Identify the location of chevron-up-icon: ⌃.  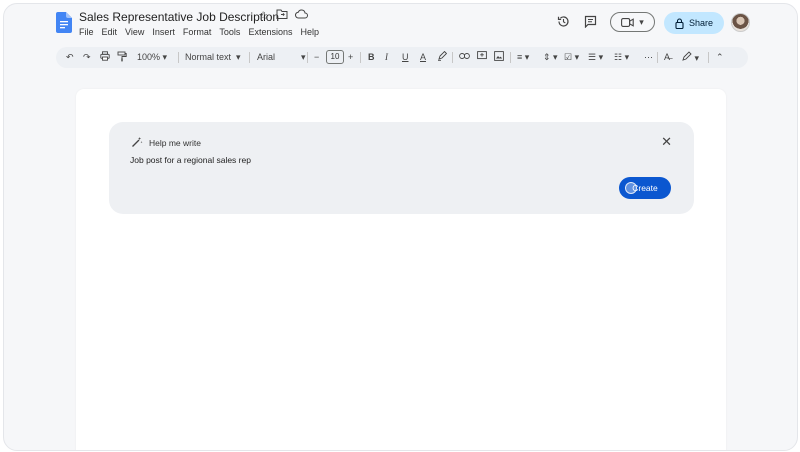
(720, 57).